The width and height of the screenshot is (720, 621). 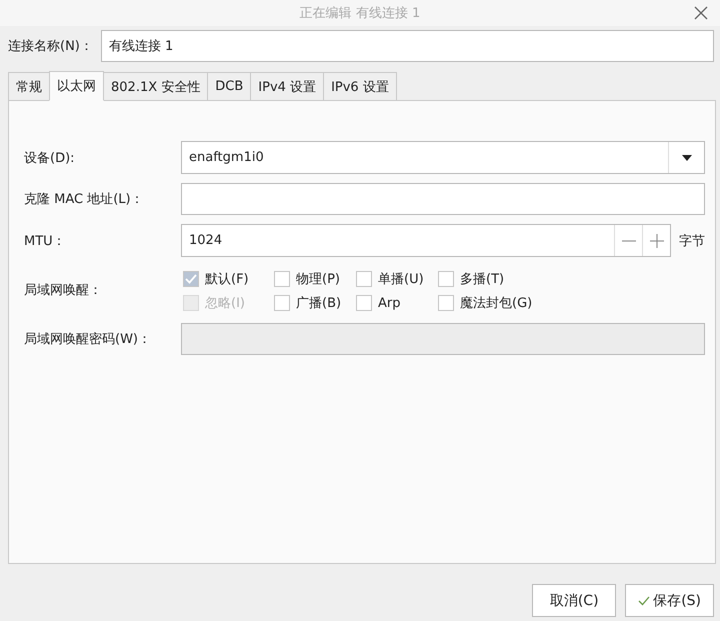 What do you see at coordinates (315, 279) in the screenshot?
I see `checkbox-option: 物理(P)` at bounding box center [315, 279].